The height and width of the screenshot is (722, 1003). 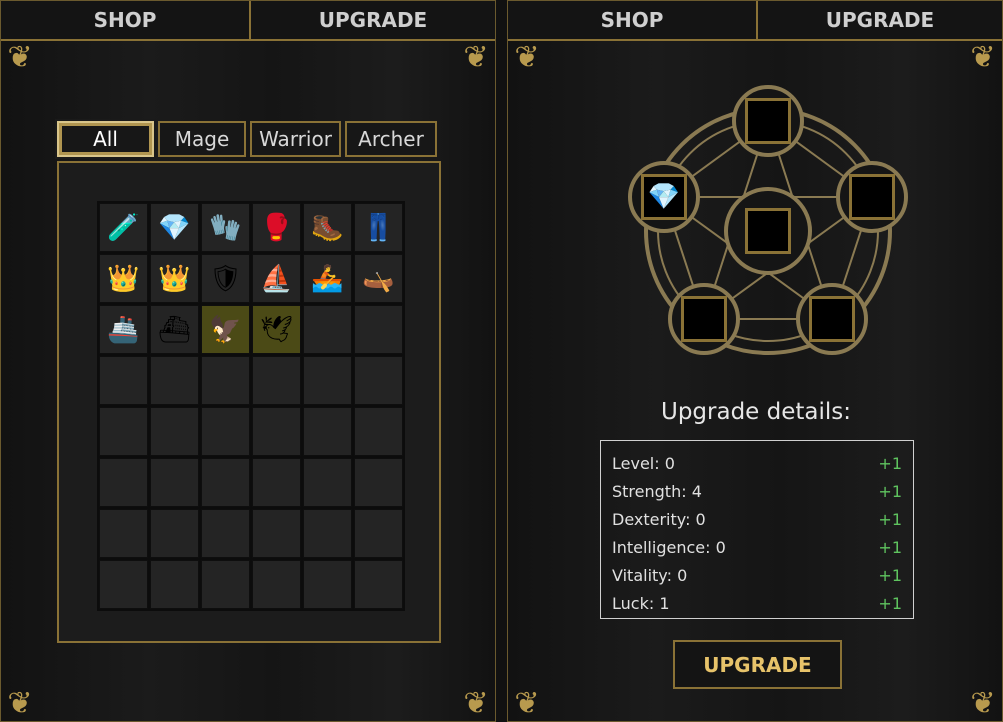 I want to click on inventory-slot-item: 🥾, so click(x=327, y=227).